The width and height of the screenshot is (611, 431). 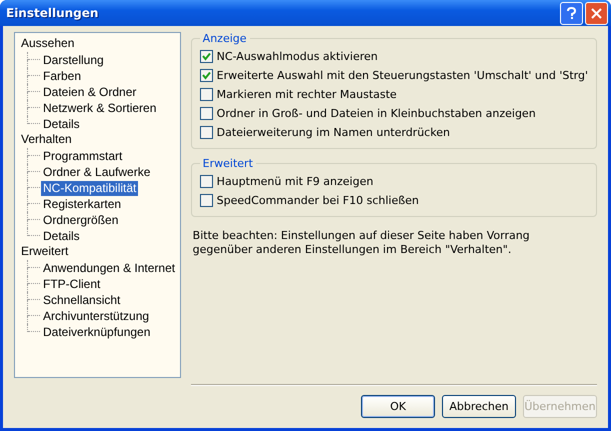 I want to click on tree-item: Erweitert, so click(x=44, y=251).